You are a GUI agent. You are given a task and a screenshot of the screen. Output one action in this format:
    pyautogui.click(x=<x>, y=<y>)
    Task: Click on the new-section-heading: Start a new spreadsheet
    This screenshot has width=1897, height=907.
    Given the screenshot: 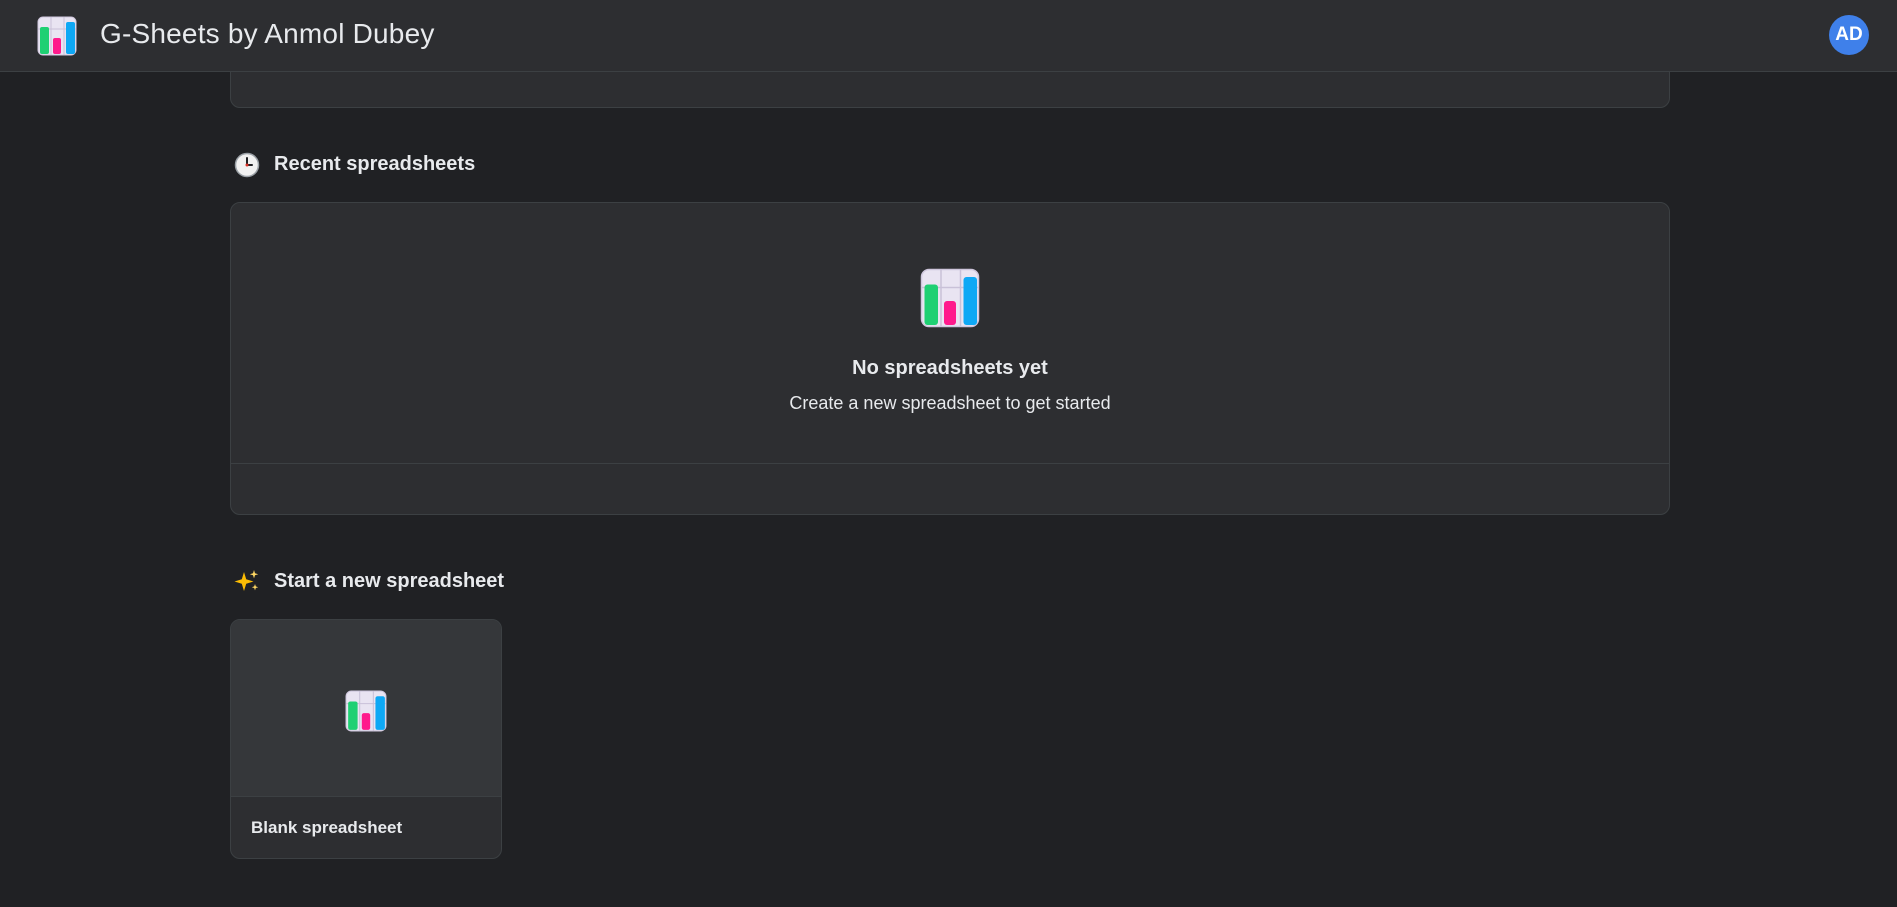 What is the action you would take?
    pyautogui.click(x=368, y=581)
    